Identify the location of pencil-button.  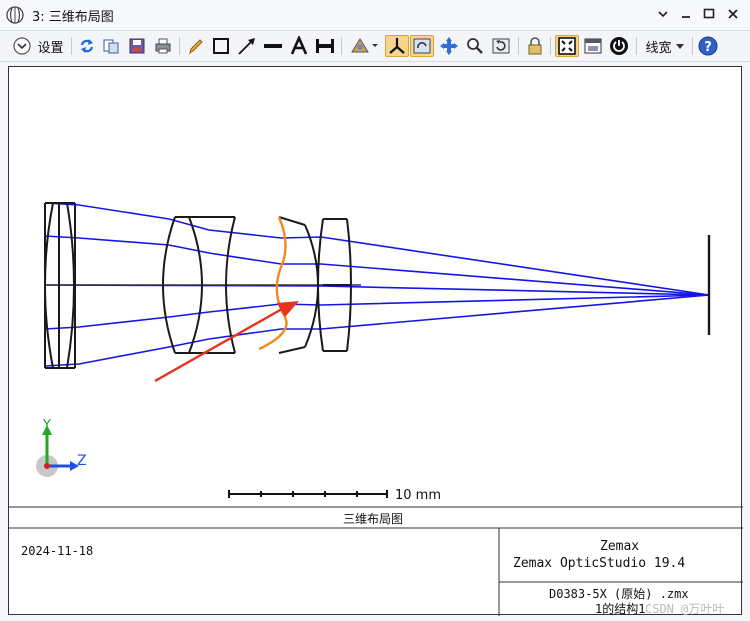
(196, 46).